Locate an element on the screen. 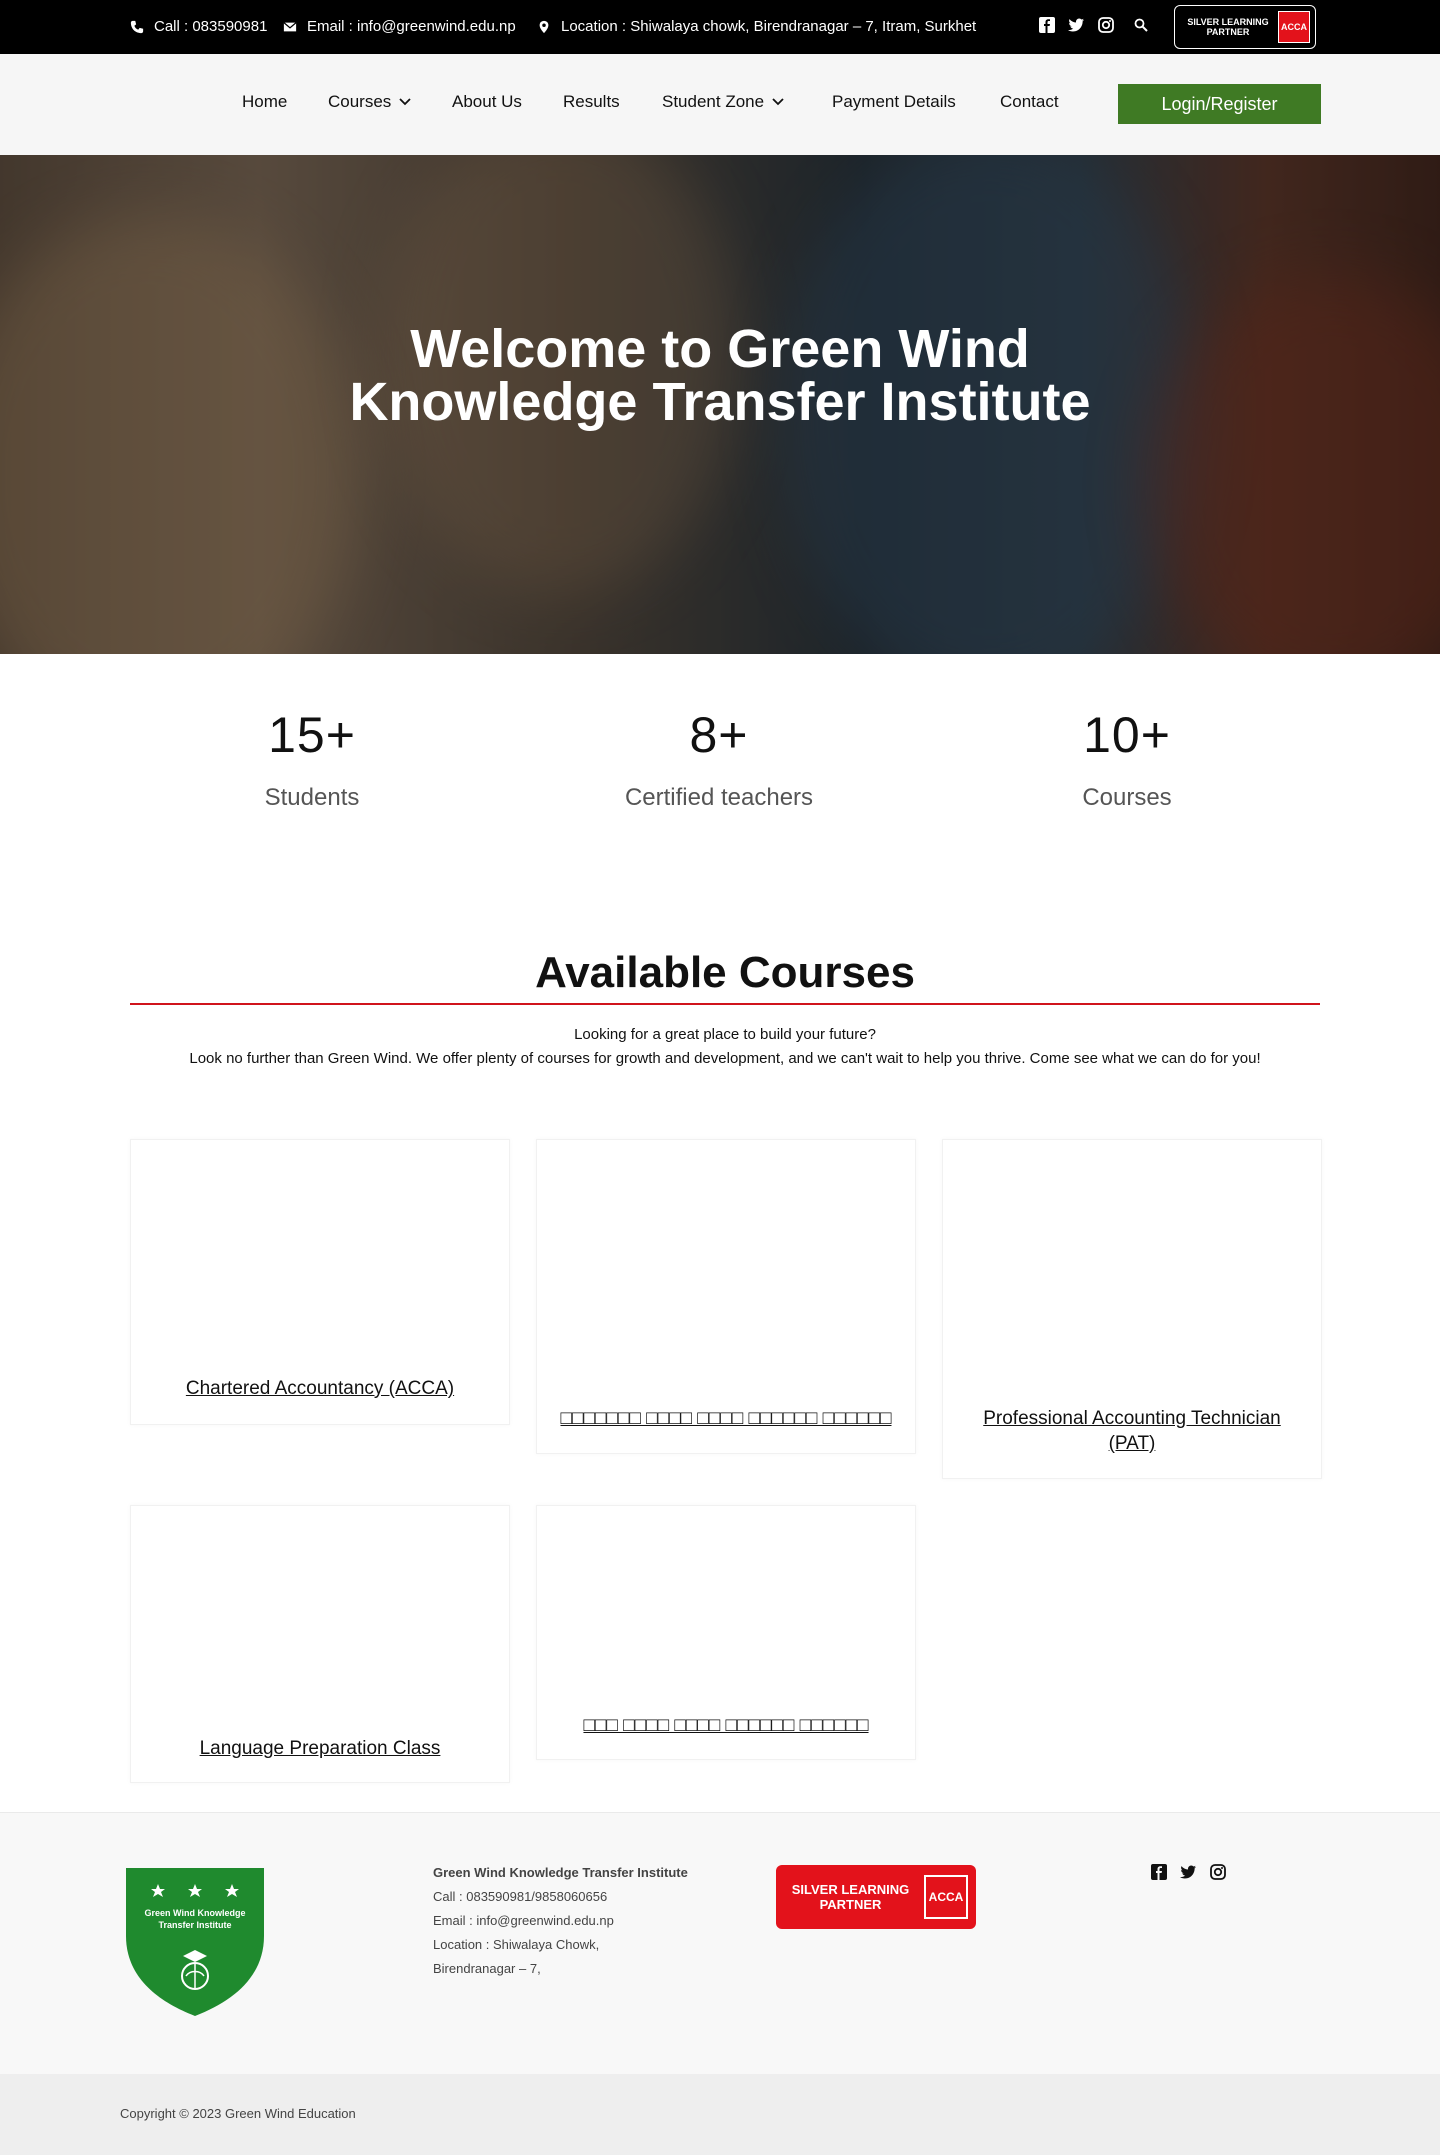  email-info: Email : info@greenwind.edu.np is located at coordinates (399, 26).